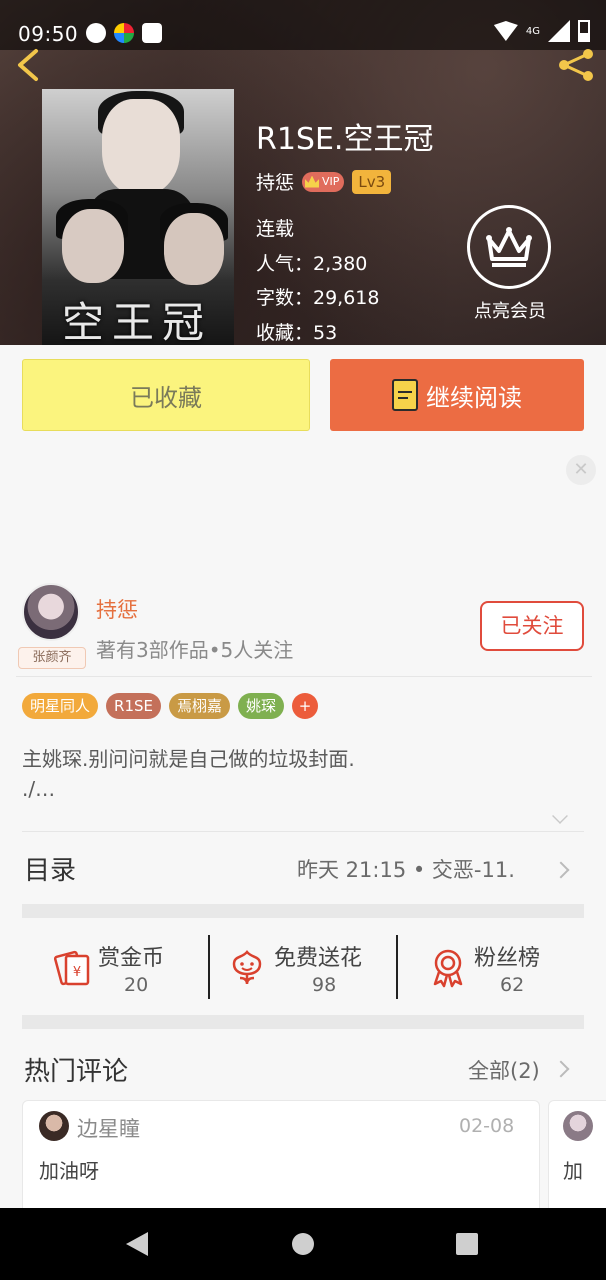  What do you see at coordinates (318, 298) in the screenshot?
I see `word-count: 字数：29,618` at bounding box center [318, 298].